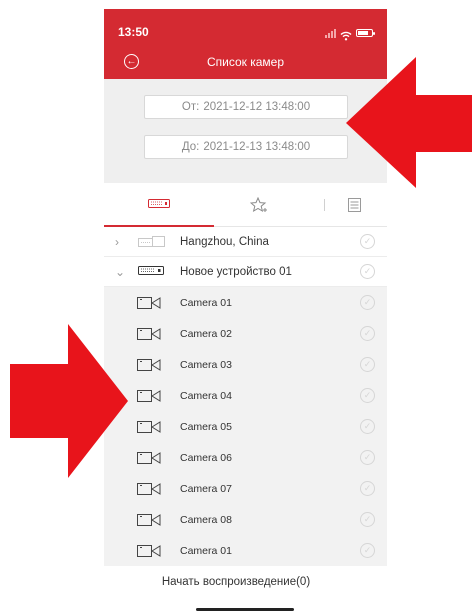 The image size is (472, 615). What do you see at coordinates (409, 122) in the screenshot?
I see `annotation-arrow-right-icon` at bounding box center [409, 122].